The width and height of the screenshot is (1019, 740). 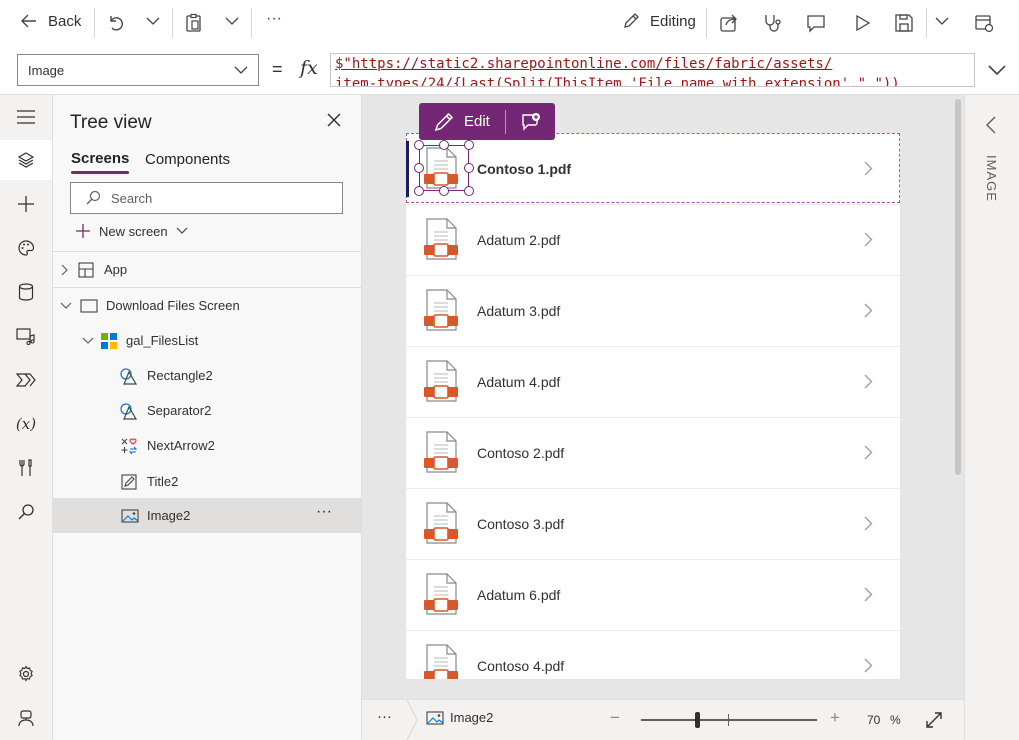 I want to click on data-button, so click(x=26, y=292).